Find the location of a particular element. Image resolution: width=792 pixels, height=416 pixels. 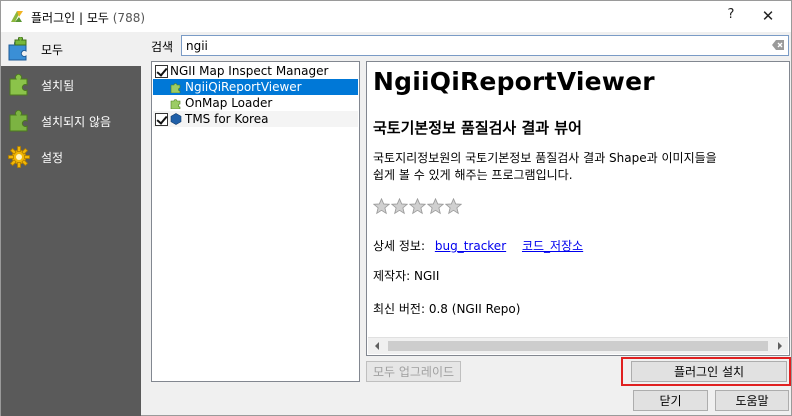

window-title-label: 플러그인 | 모두 is located at coordinates (70, 18).